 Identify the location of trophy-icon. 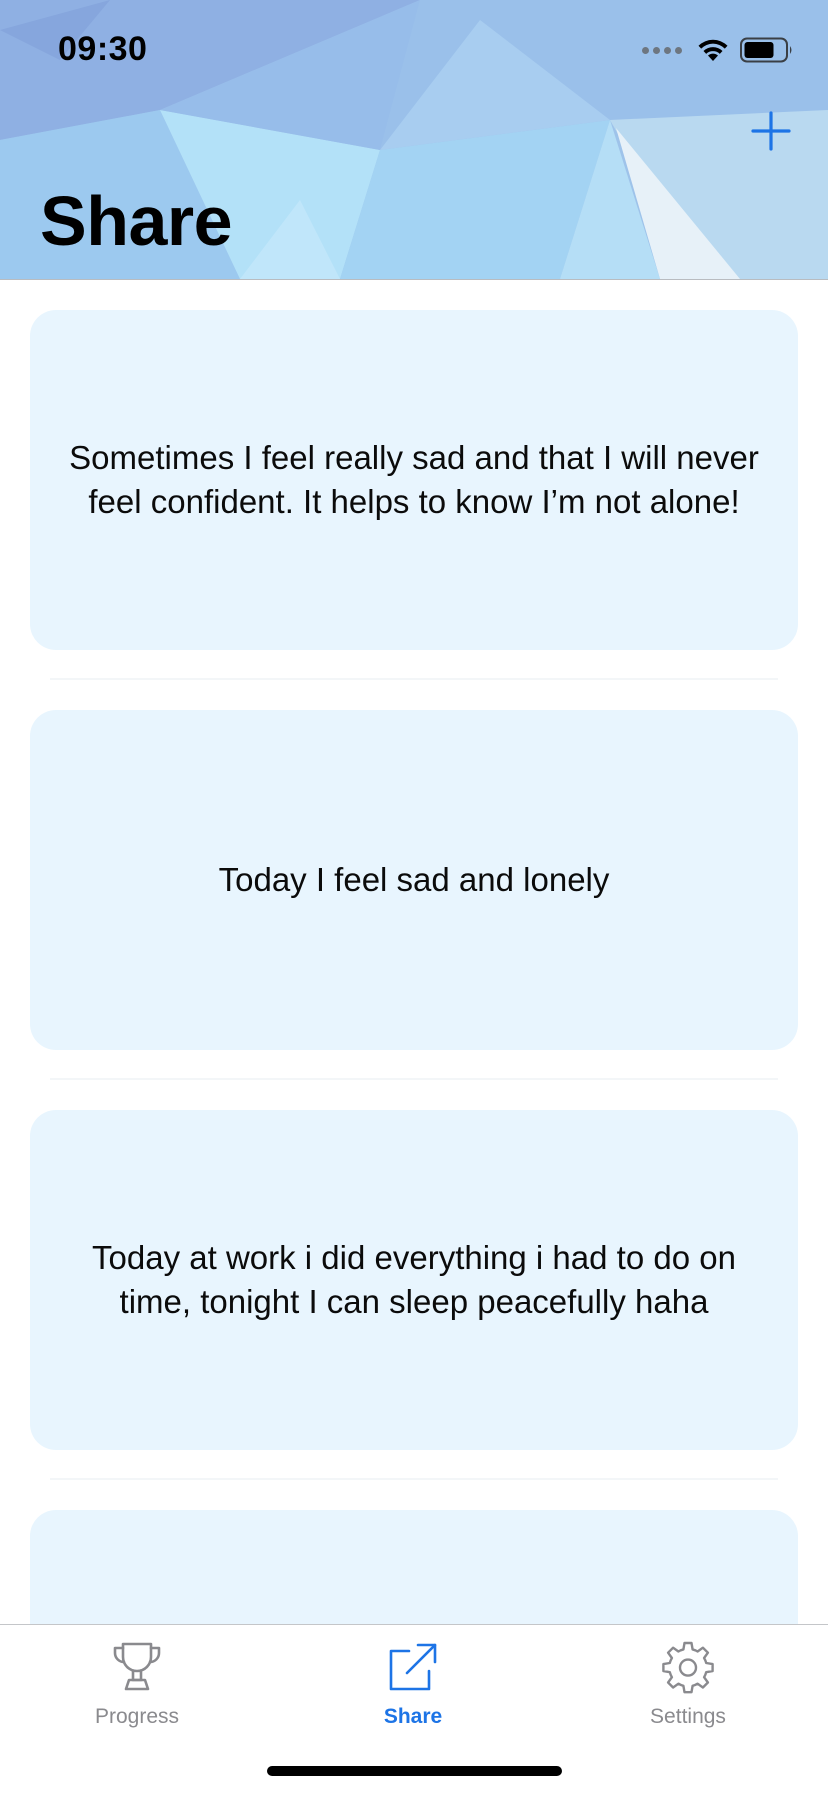
(137, 1666).